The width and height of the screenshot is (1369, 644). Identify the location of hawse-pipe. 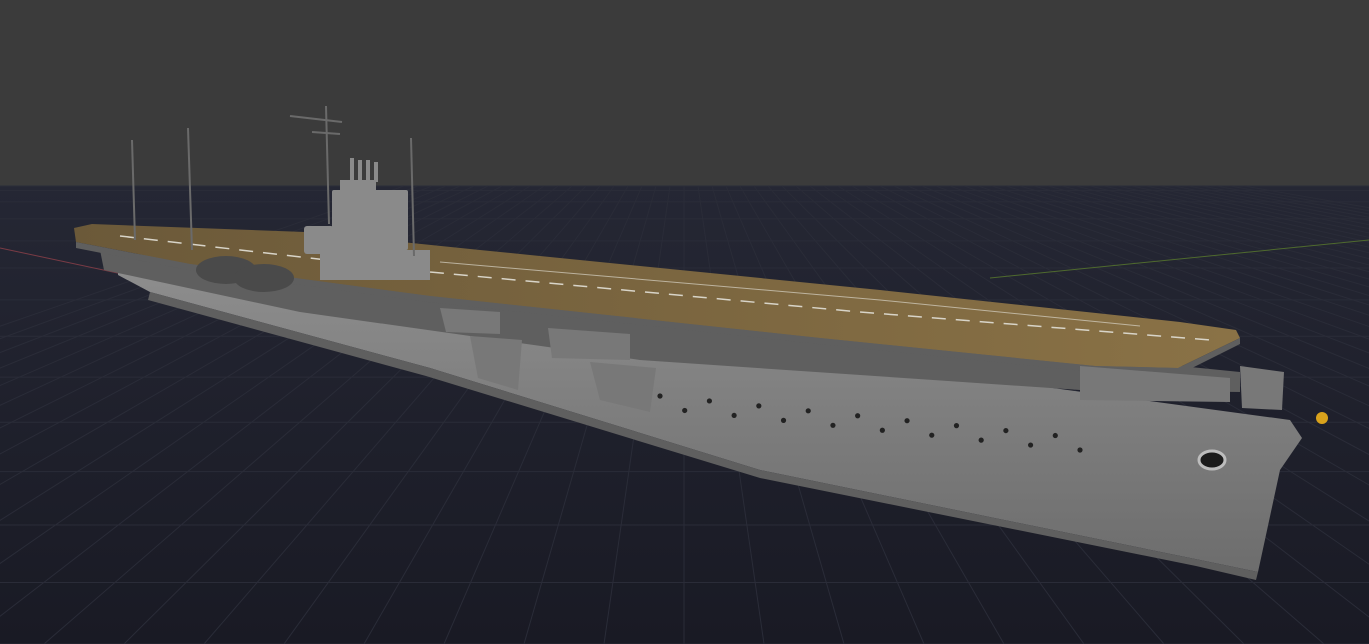
(1212, 460).